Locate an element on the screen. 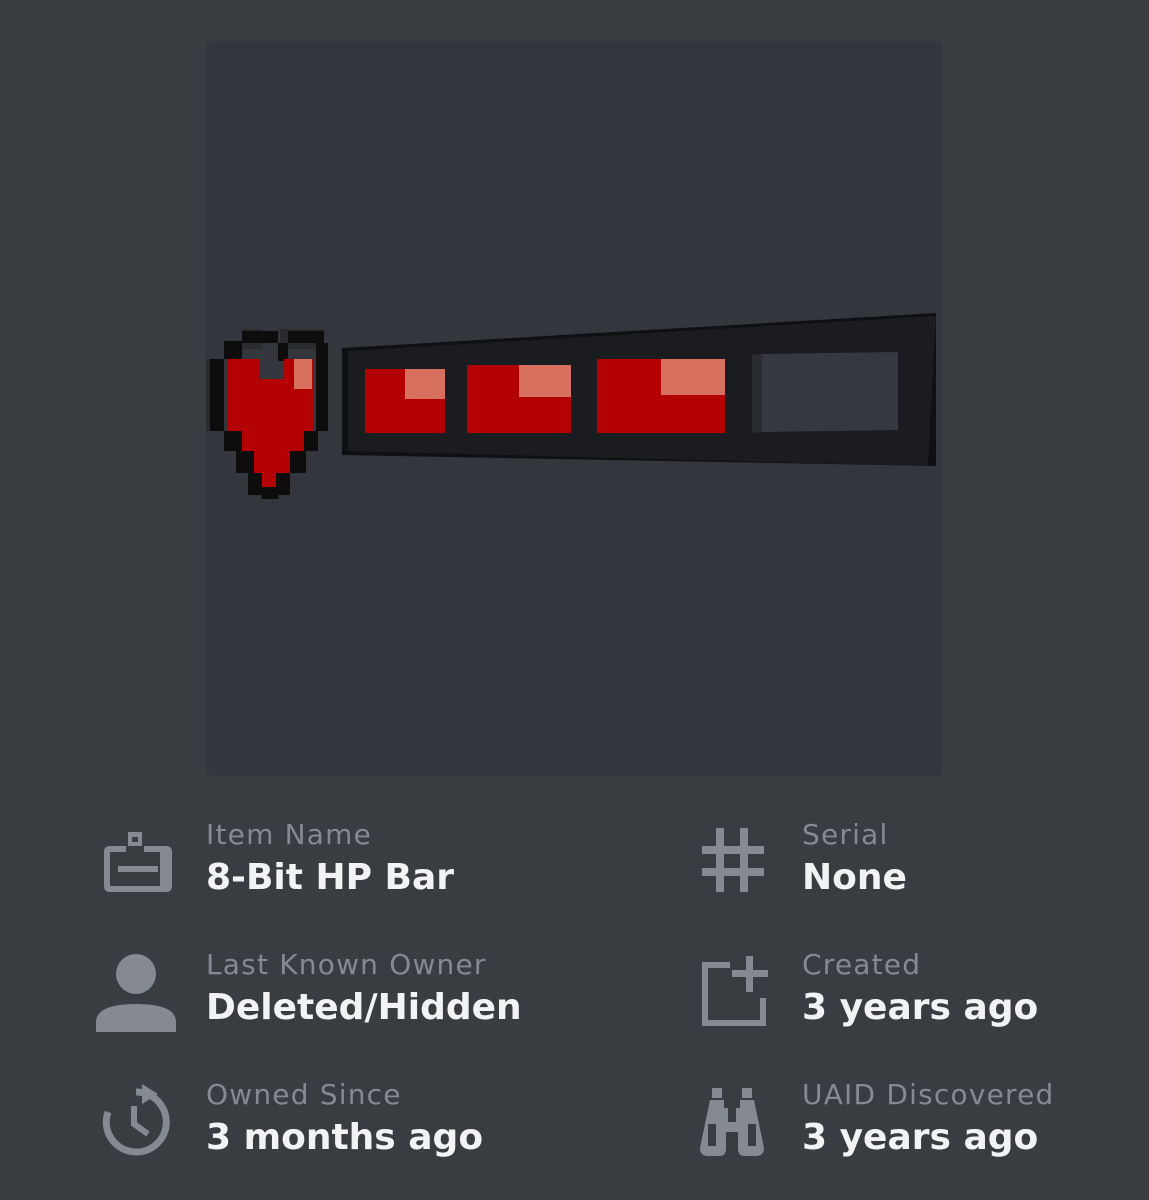 The width and height of the screenshot is (1149, 1200). user-icon is located at coordinates (136, 993).